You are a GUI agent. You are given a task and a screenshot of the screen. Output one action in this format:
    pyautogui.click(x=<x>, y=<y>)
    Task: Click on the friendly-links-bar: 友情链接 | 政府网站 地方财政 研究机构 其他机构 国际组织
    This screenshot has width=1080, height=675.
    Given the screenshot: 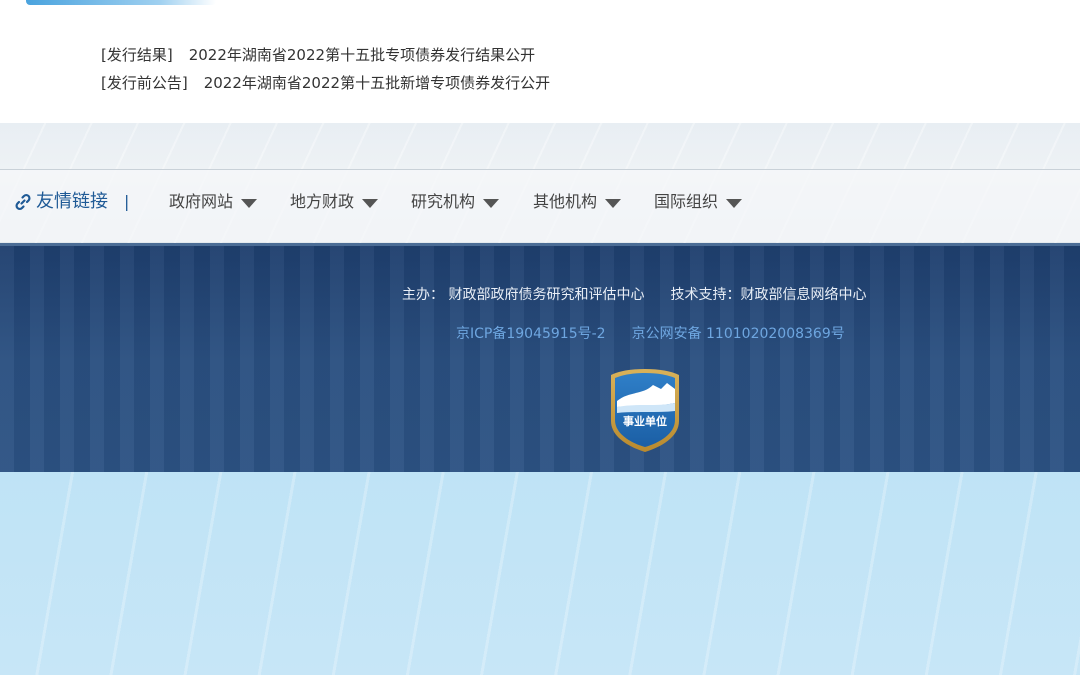 What is the action you would take?
    pyautogui.click(x=540, y=205)
    